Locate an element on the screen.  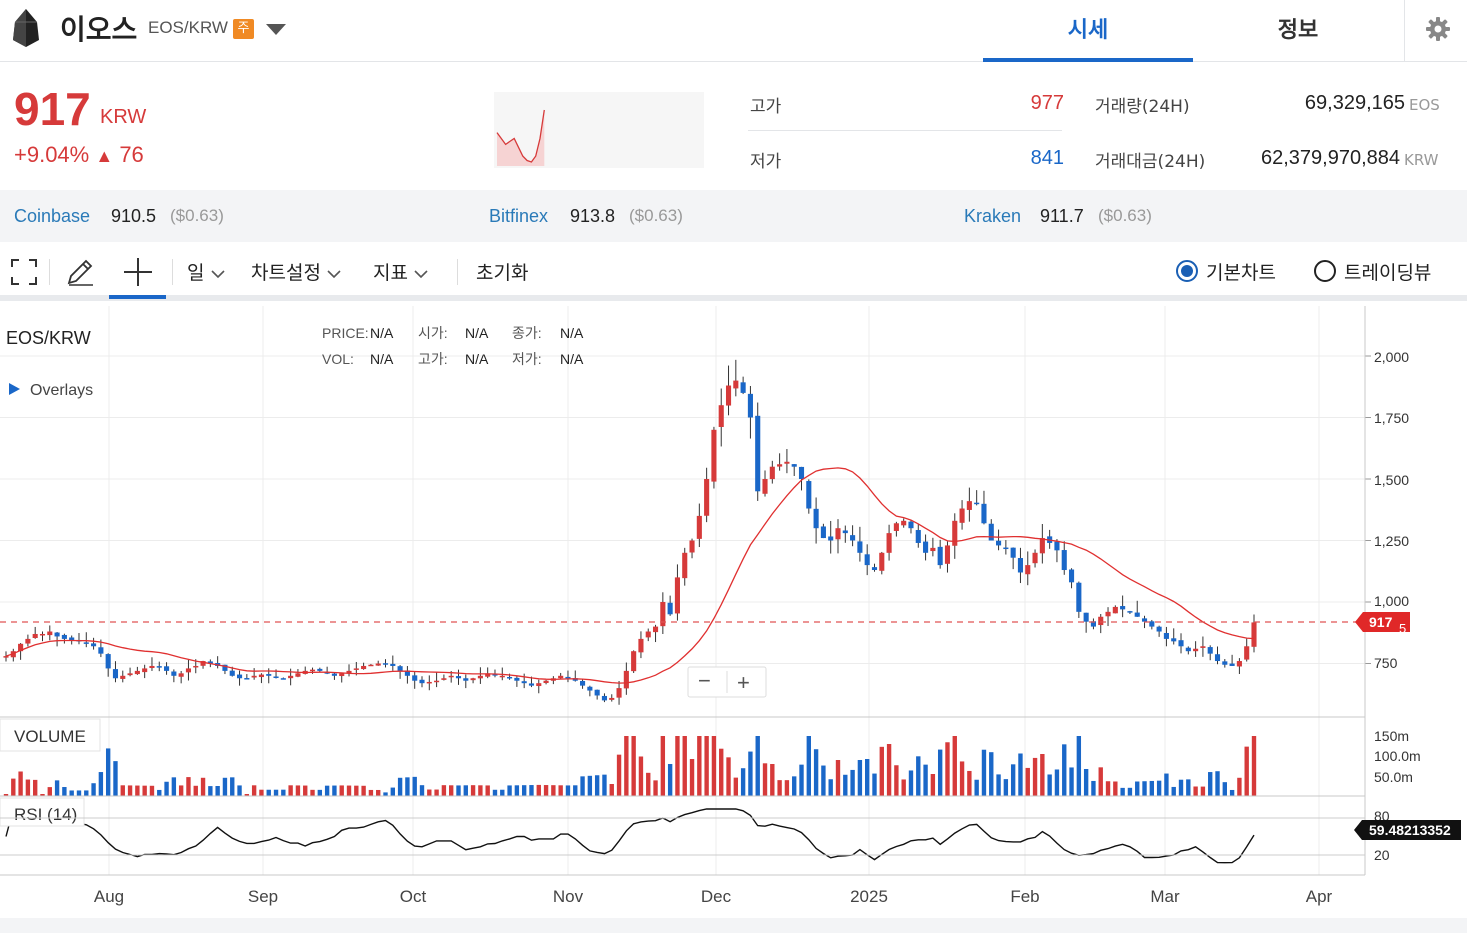
fullscreen-icon is located at coordinates (24, 272).